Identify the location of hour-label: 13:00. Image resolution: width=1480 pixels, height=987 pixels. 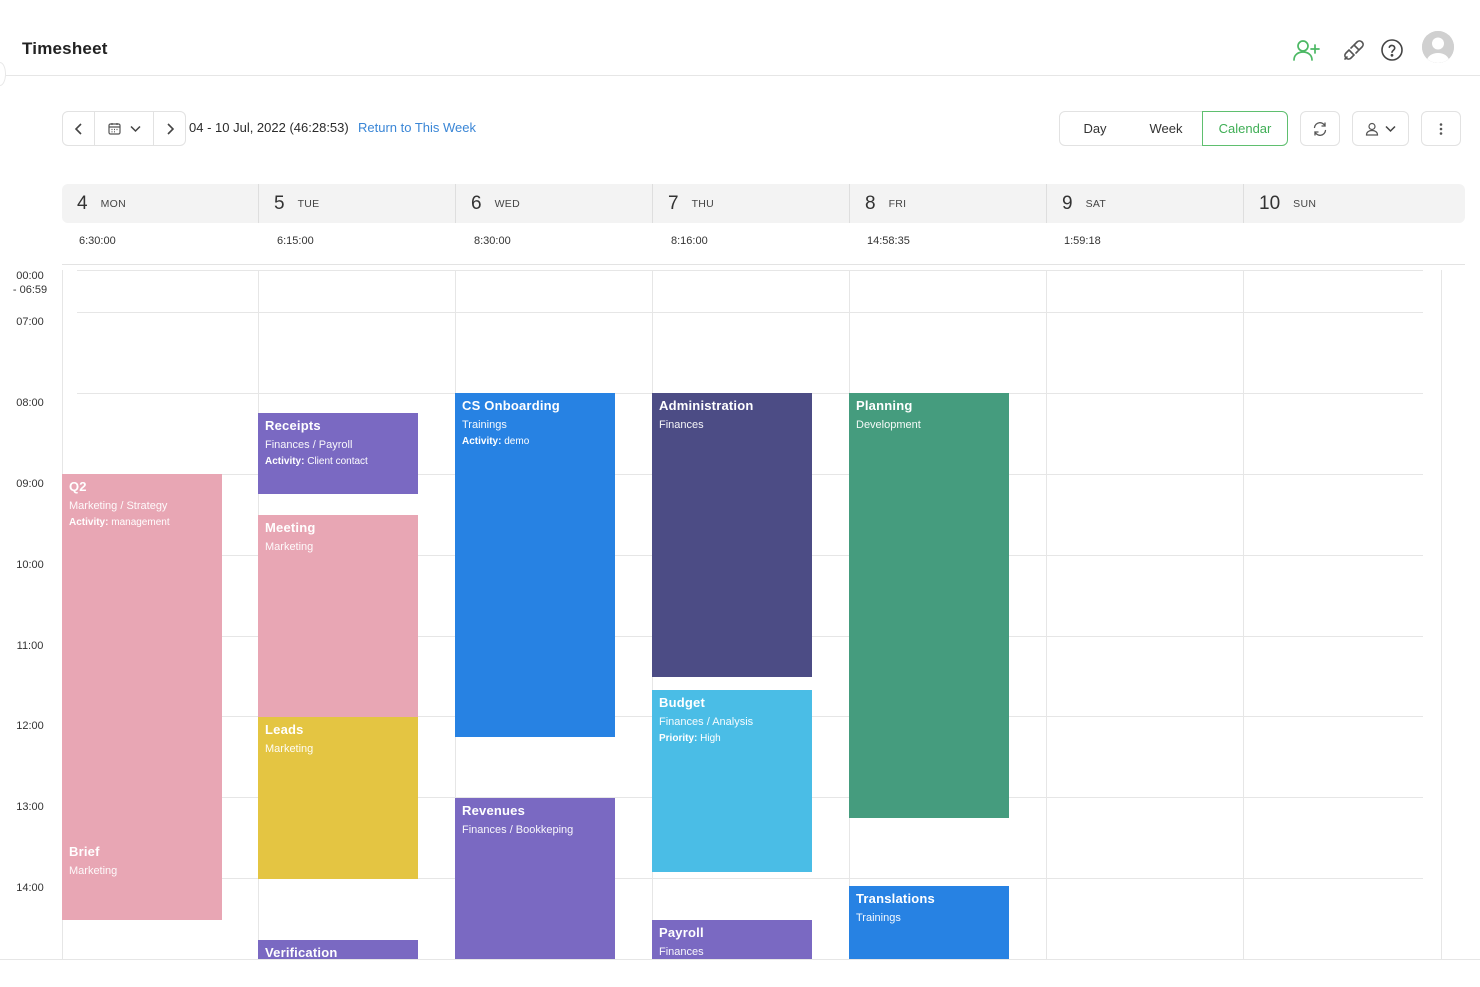
(30, 807).